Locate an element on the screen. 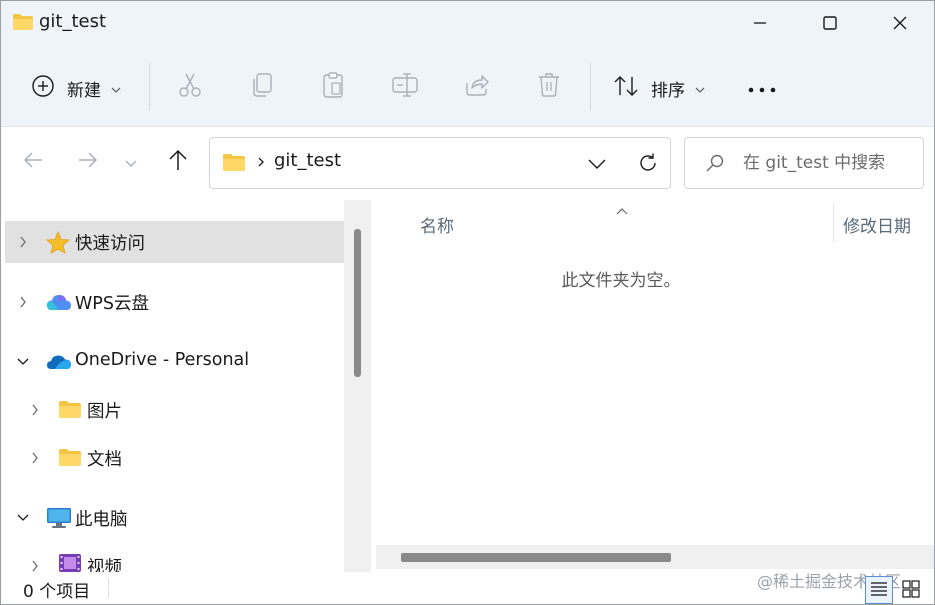 This screenshot has height=605, width=935. navigation-bar: git_test is located at coordinates (467, 164).